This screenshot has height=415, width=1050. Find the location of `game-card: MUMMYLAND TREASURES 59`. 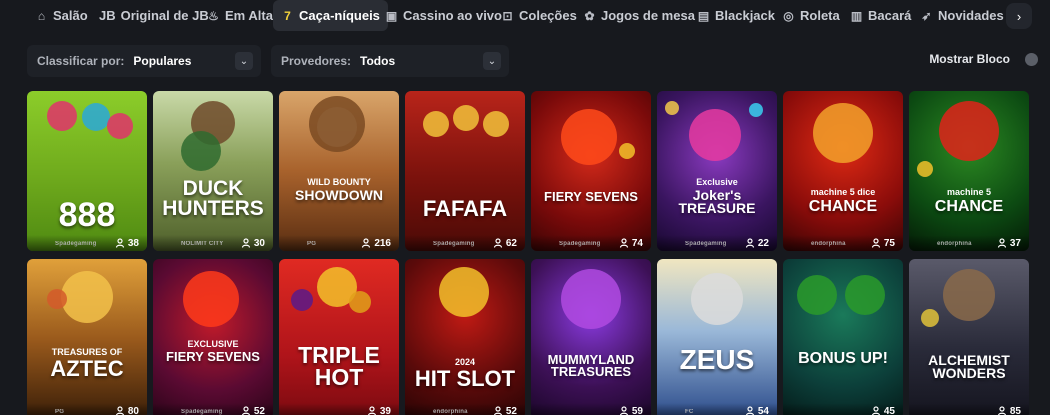

game-card: MUMMYLAND TREASURES 59 is located at coordinates (591, 337).